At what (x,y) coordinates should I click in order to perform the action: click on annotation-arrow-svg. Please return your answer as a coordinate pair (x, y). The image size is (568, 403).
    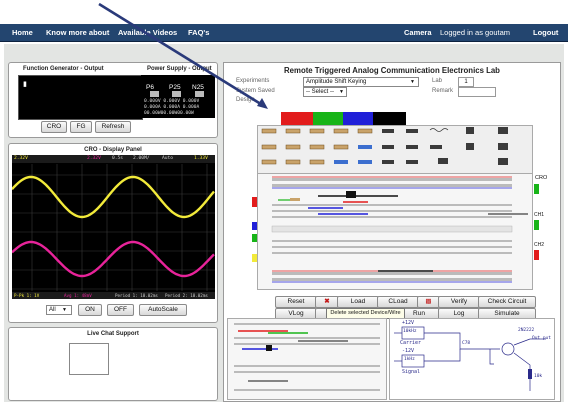
    Looking at the image, I should click on (183, 55).